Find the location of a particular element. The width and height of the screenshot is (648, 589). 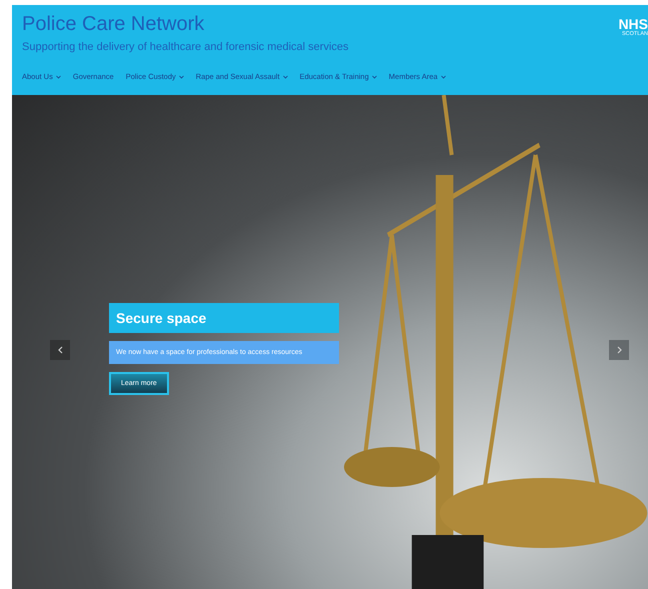

next-button is located at coordinates (619, 350).